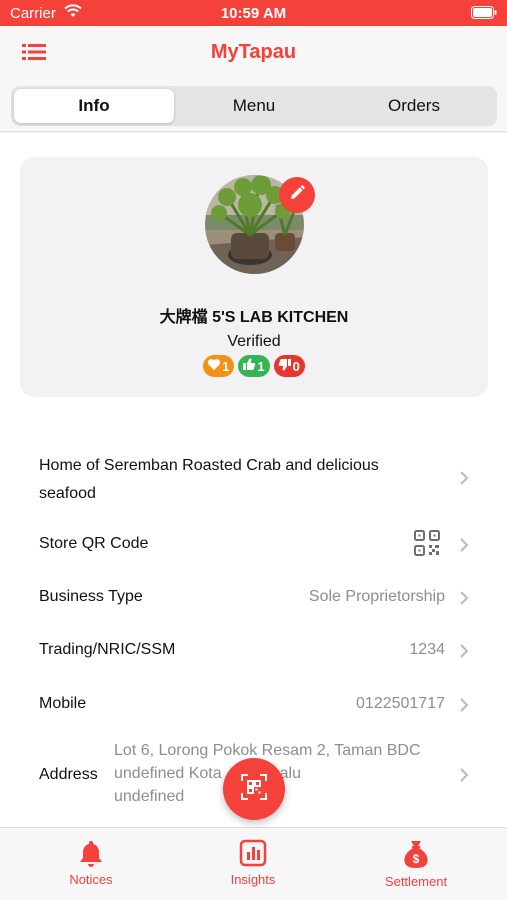 The height and width of the screenshot is (900, 507). What do you see at coordinates (94, 543) in the screenshot?
I see `store-qr-label: Store QR Code` at bounding box center [94, 543].